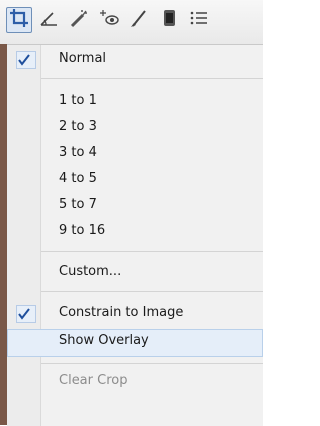 The height and width of the screenshot is (426, 320). I want to click on menu-item-4-to-5: 4 to 5, so click(135, 180).